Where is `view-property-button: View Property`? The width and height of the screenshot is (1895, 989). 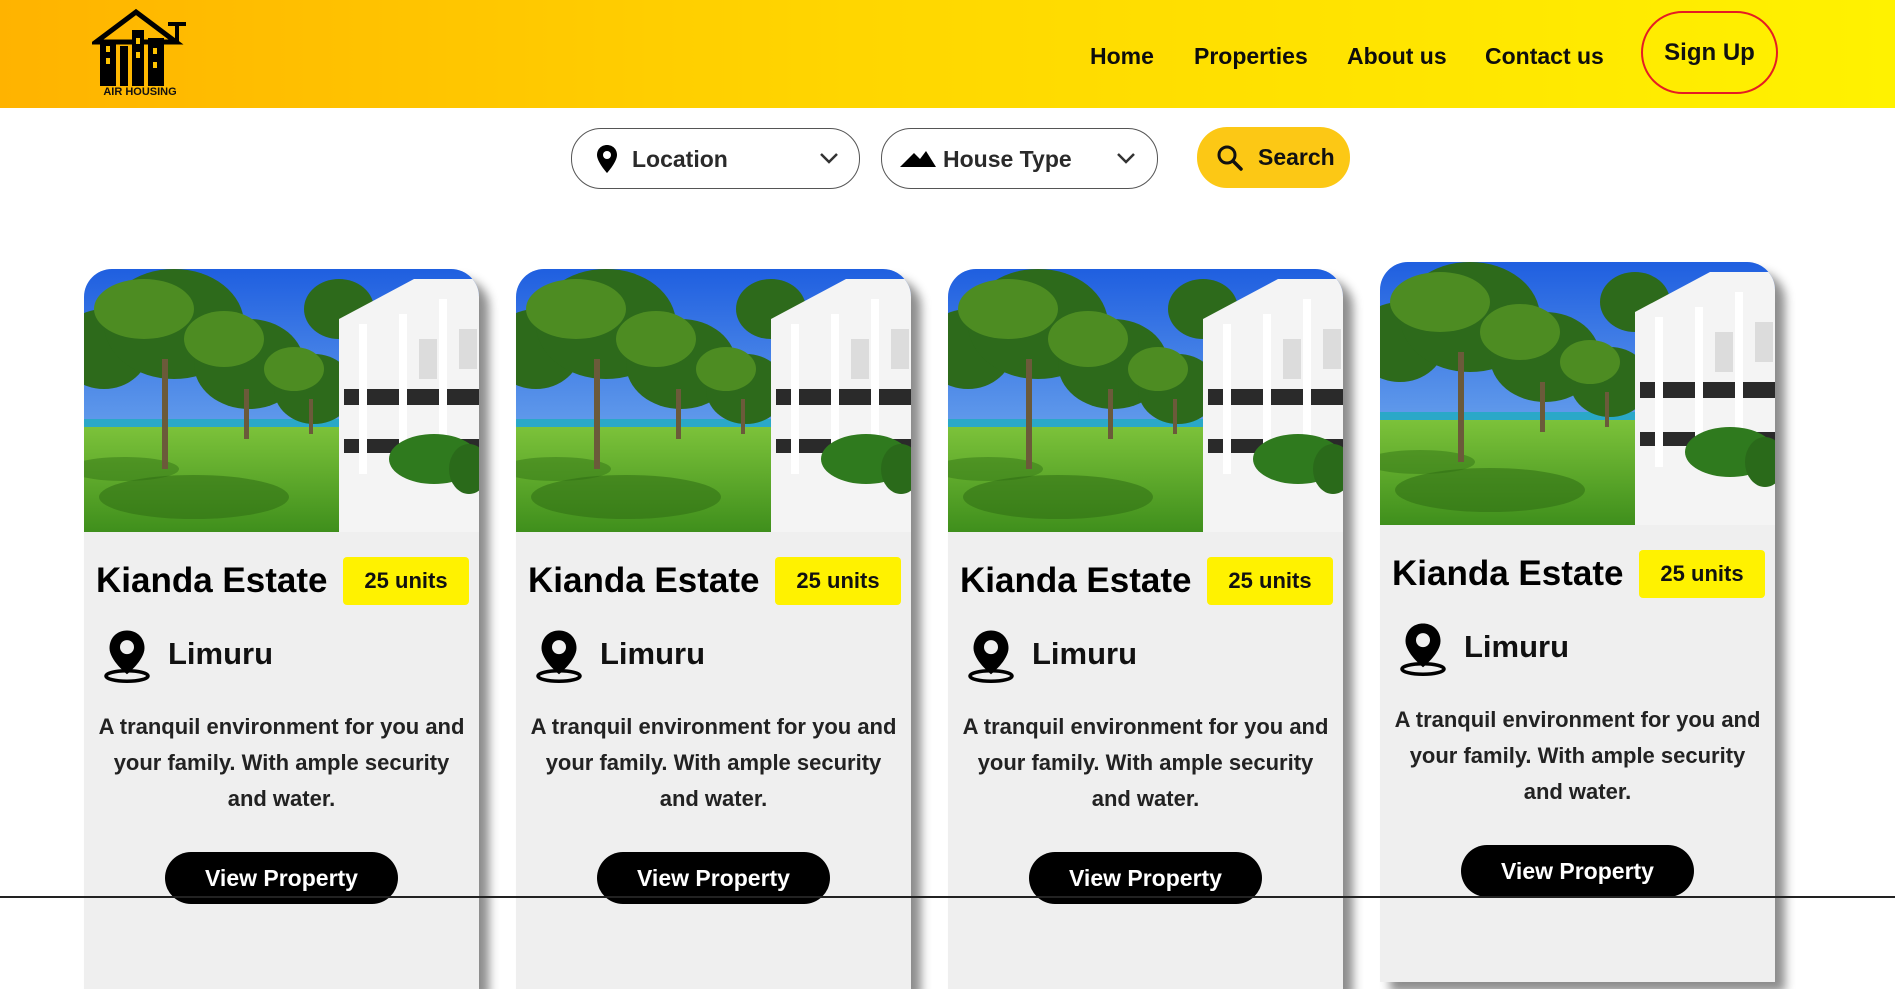 view-property-button: View Property is located at coordinates (1577, 871).